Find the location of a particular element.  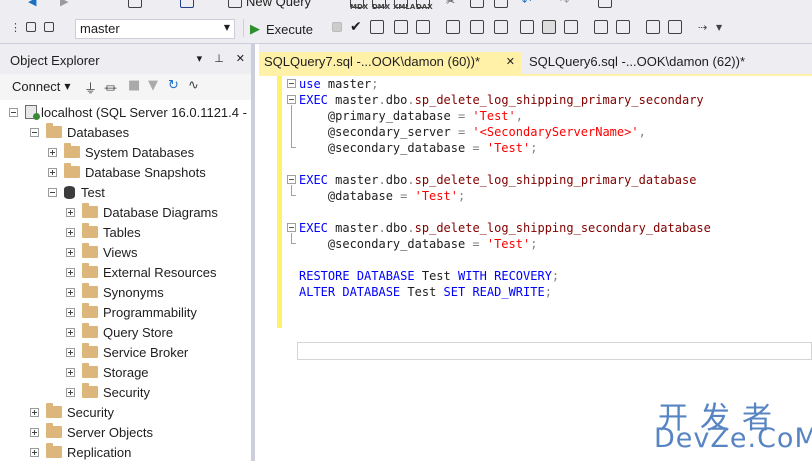

tab-sqlquery7: SQLQuery7.sql -...OOK\damon (60))* ✕ is located at coordinates (390, 63).